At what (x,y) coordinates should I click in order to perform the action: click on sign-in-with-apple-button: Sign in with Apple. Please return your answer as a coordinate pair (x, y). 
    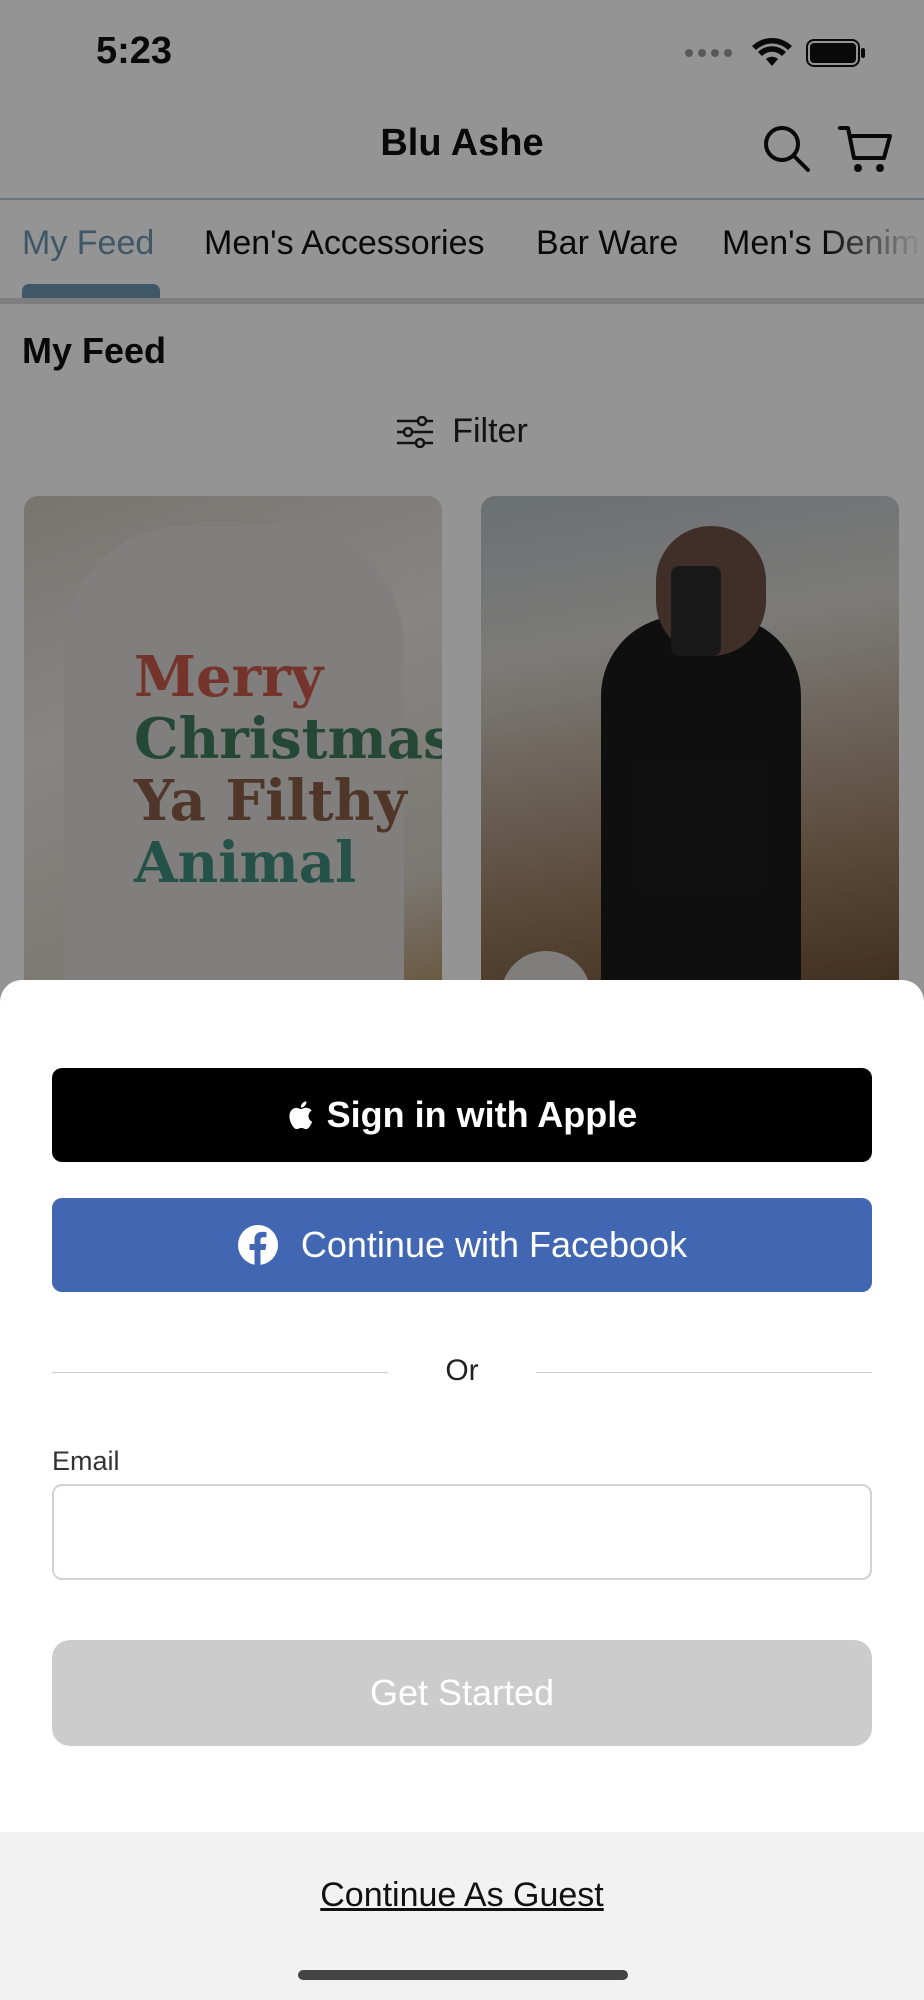
    Looking at the image, I should click on (462, 1115).